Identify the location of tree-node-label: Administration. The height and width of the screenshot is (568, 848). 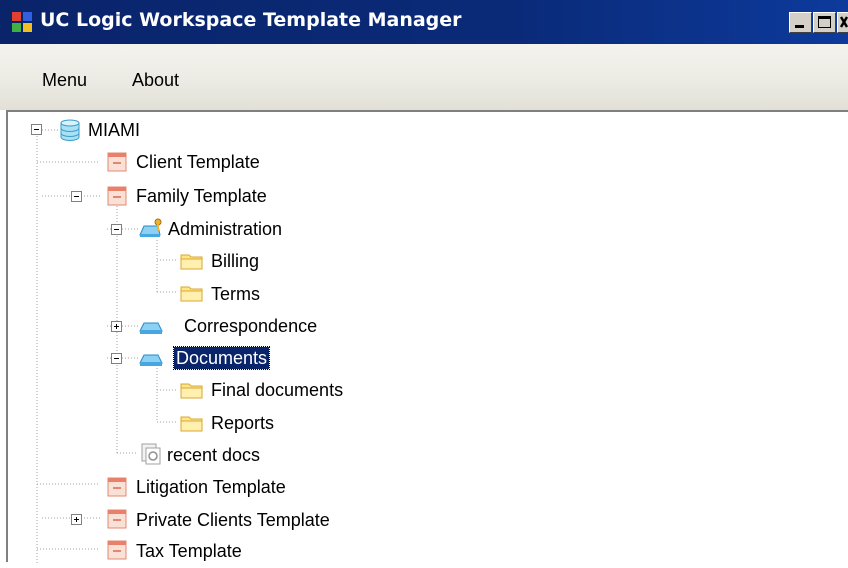
(225, 229).